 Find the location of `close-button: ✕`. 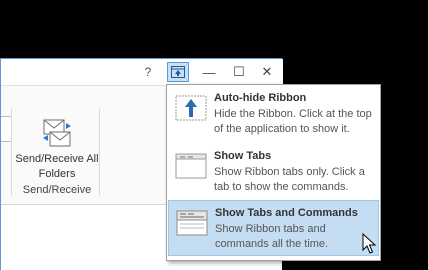

close-button: ✕ is located at coordinates (267, 72).